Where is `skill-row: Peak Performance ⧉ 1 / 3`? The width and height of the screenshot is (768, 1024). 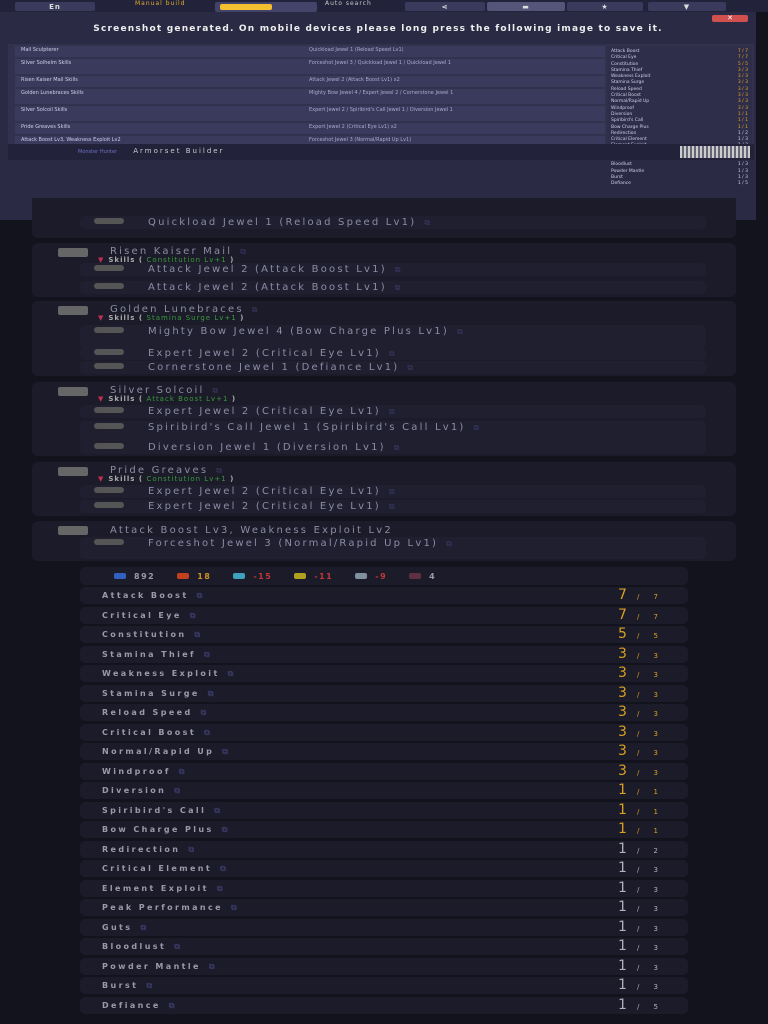
skill-row: Peak Performance ⧉ 1 / 3 is located at coordinates (384, 907).